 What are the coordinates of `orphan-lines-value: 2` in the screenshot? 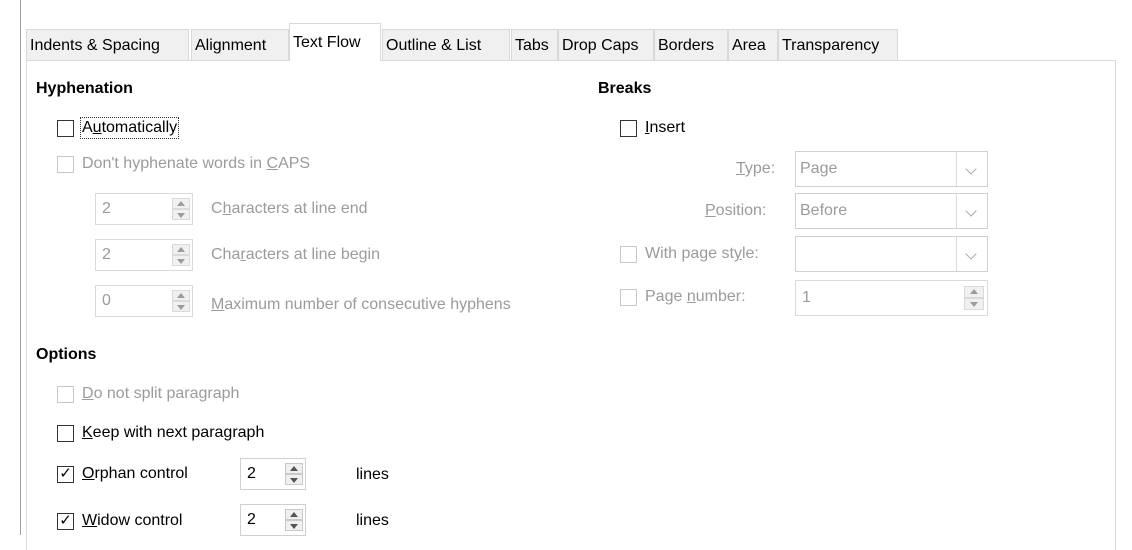 It's located at (262, 474).